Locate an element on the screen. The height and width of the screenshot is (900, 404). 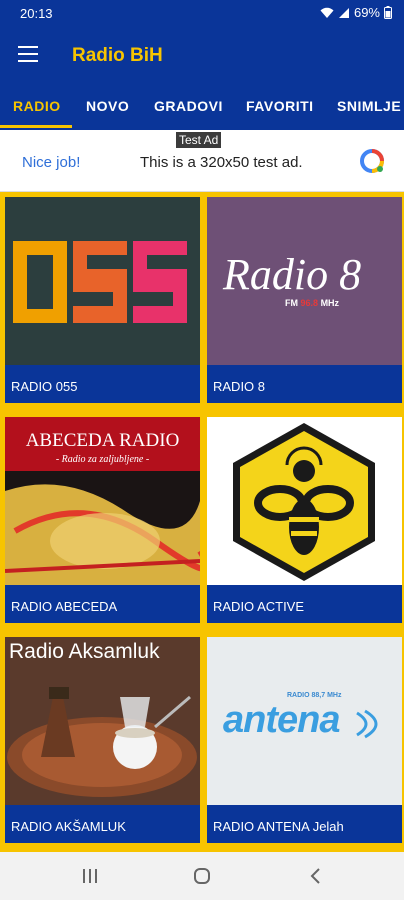
status-time: 20:13 is located at coordinates (36, 13).